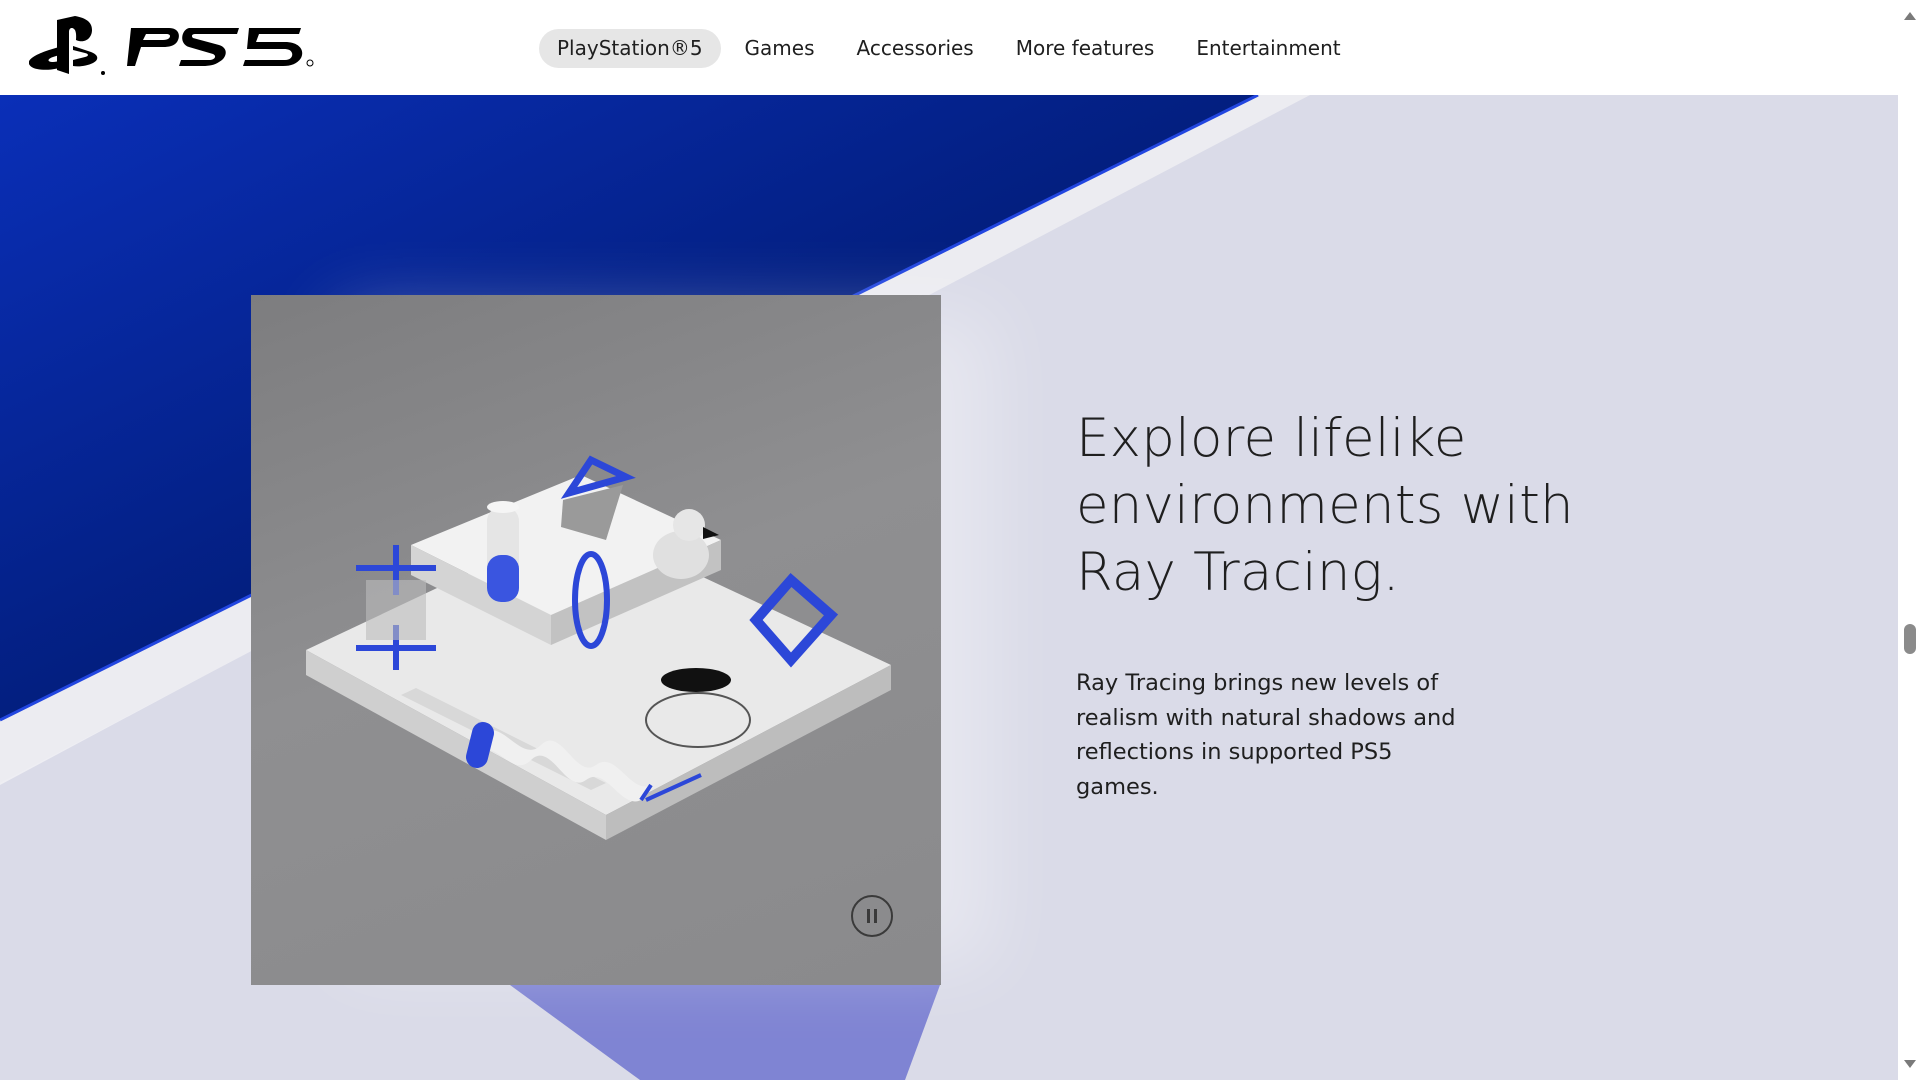 This screenshot has width=1920, height=1080. I want to click on ps5-logo, so click(171, 48).